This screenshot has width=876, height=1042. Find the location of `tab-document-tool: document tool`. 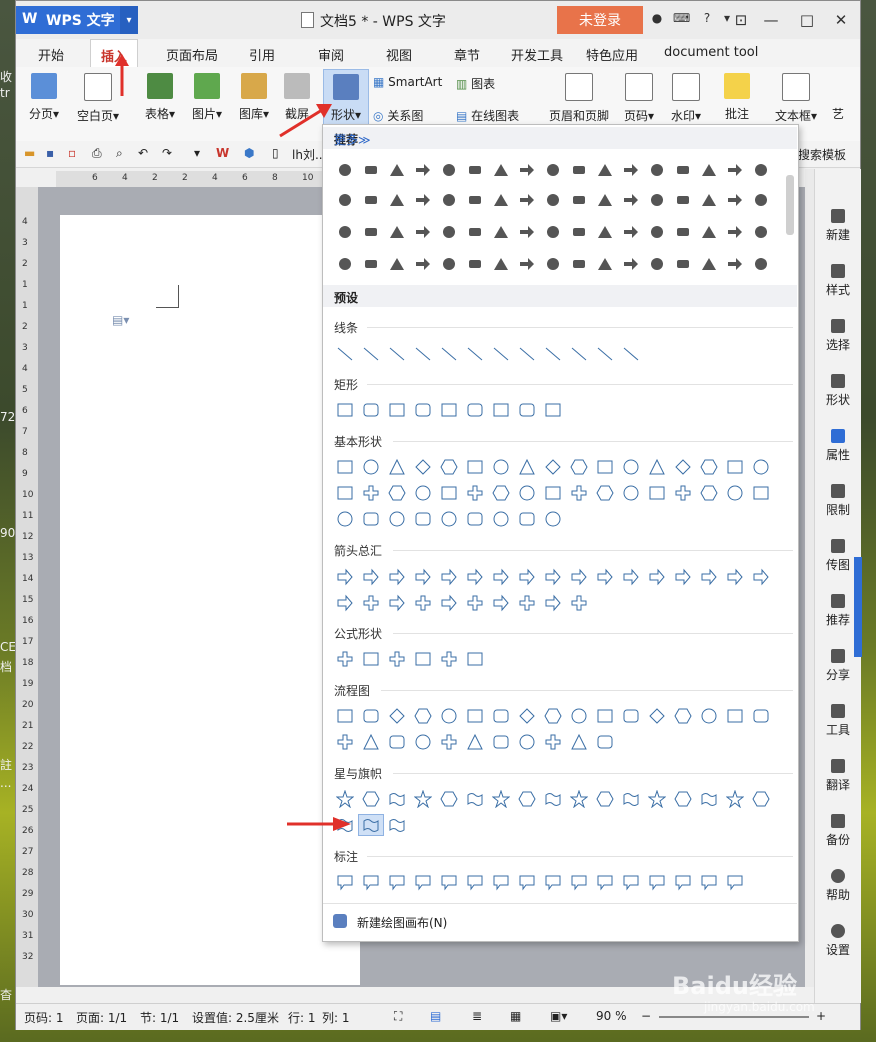

tab-document-tool: document tool is located at coordinates (711, 52).